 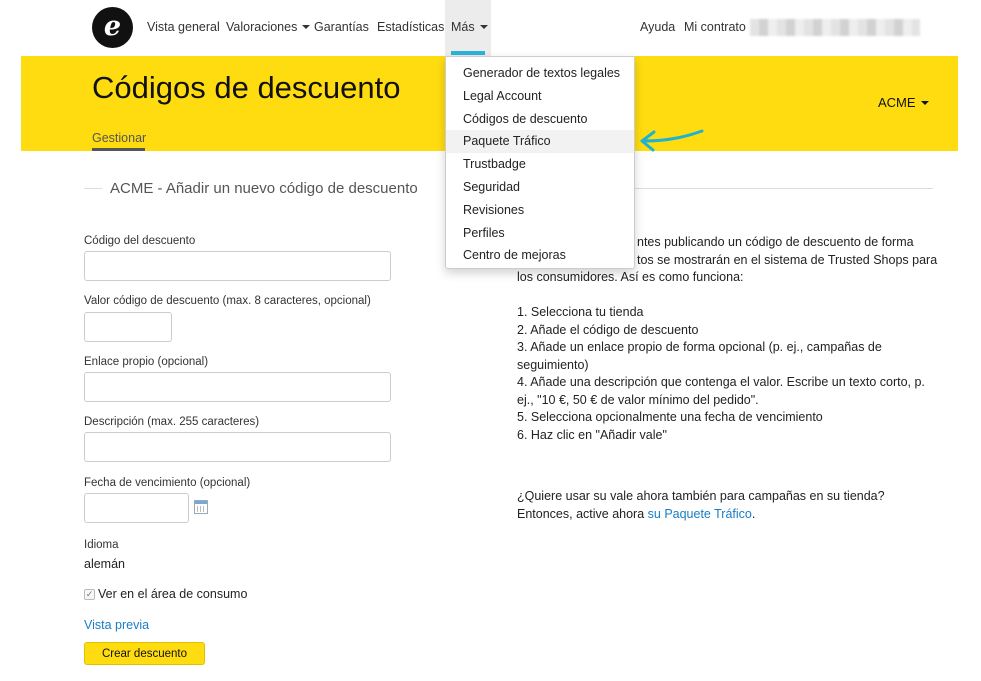 I want to click on link-label: Enlace propio (opcional), so click(x=146, y=362).